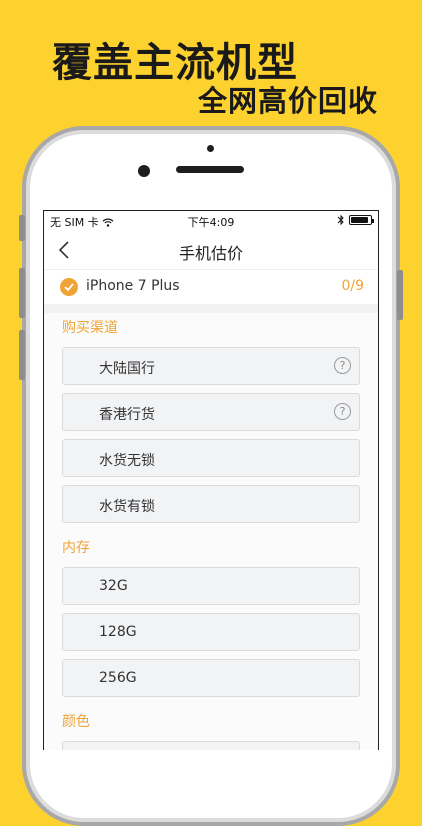 The height and width of the screenshot is (826, 422). I want to click on mute-switch, so click(22, 228).